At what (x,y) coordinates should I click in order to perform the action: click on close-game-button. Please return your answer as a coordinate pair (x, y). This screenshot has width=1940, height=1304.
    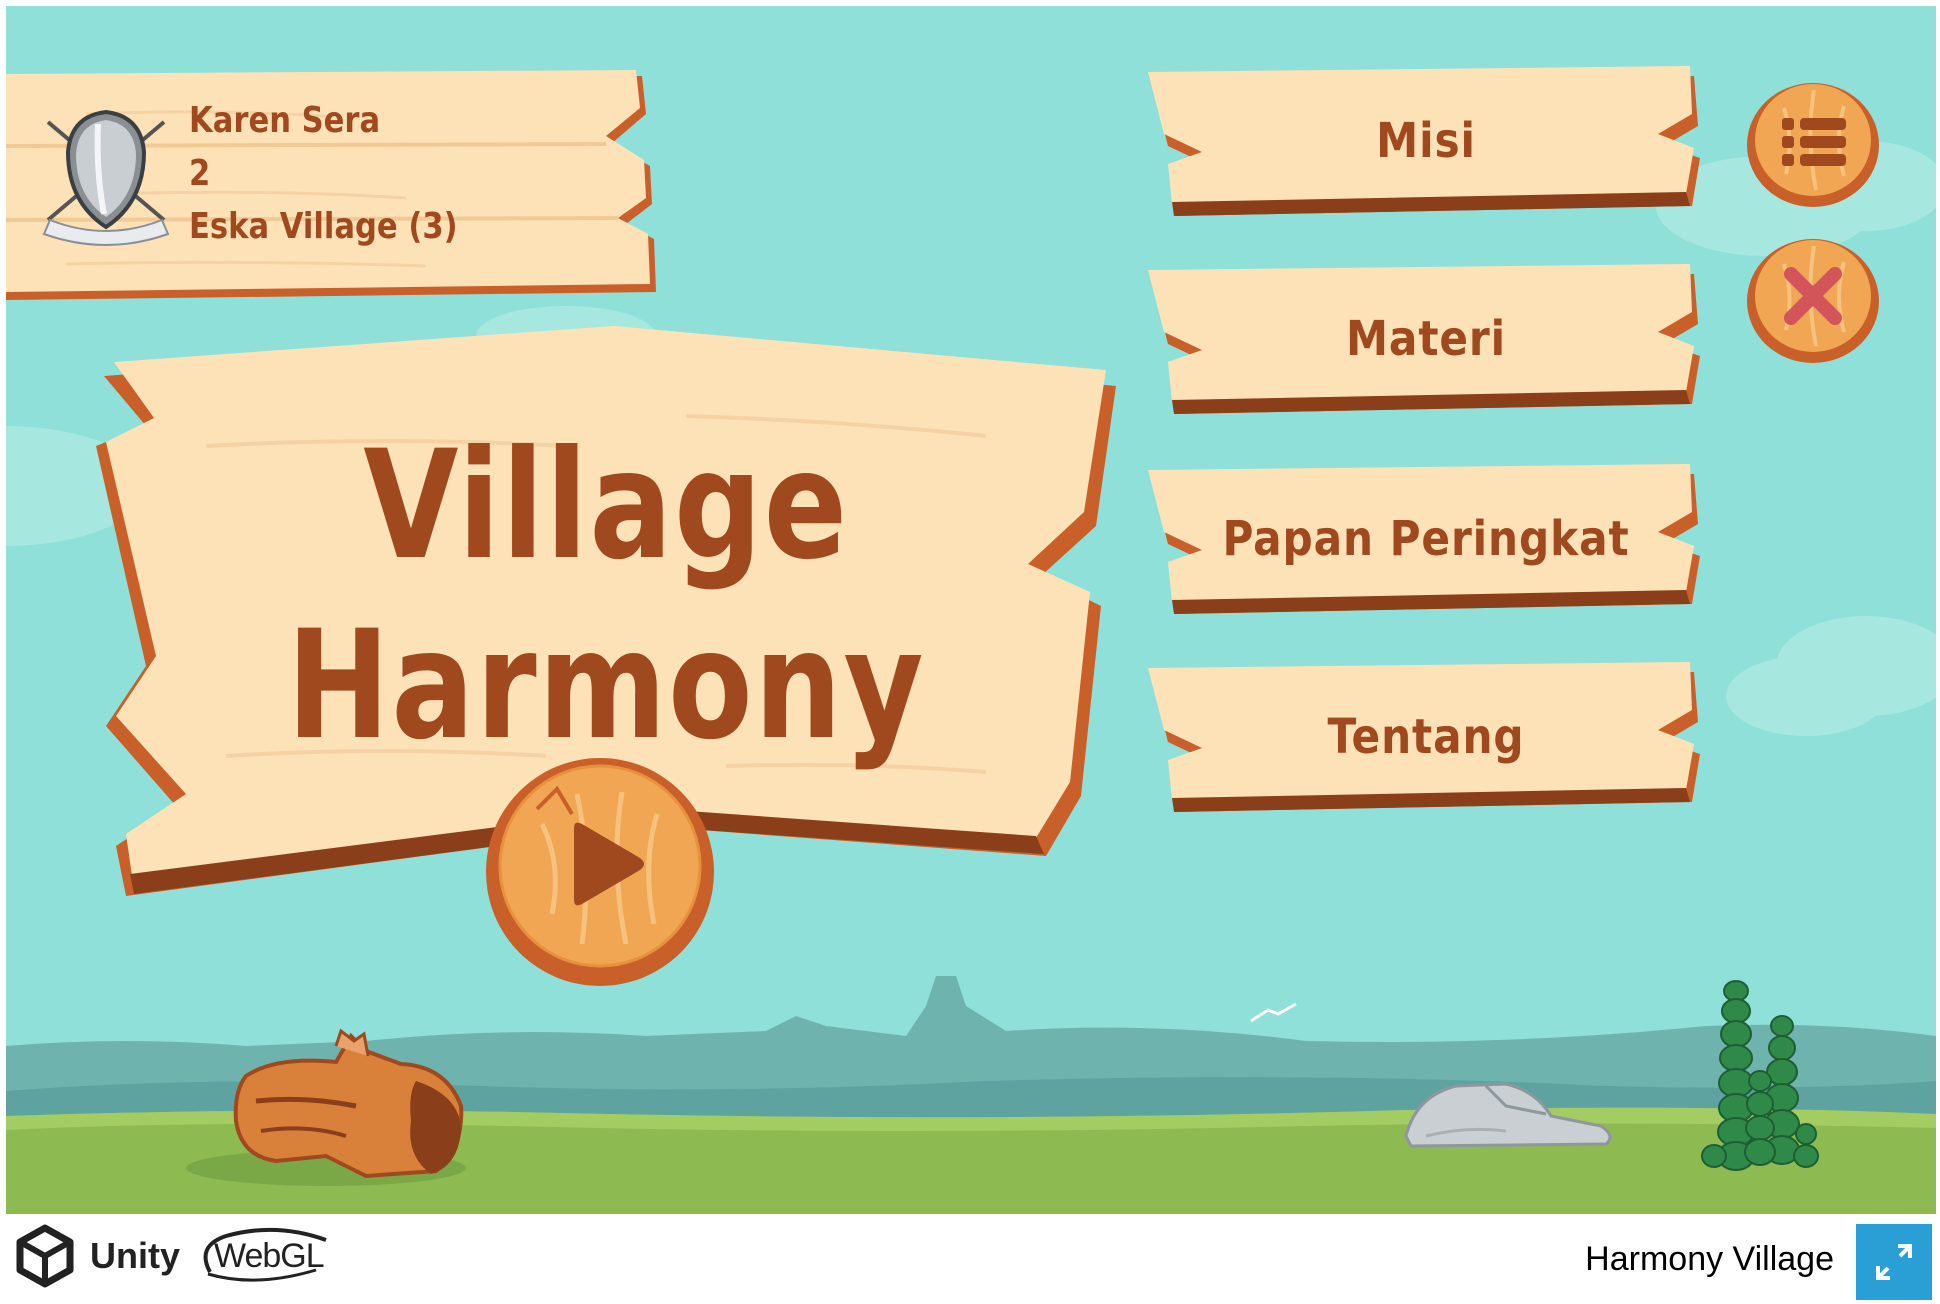
    Looking at the image, I should click on (1813, 299).